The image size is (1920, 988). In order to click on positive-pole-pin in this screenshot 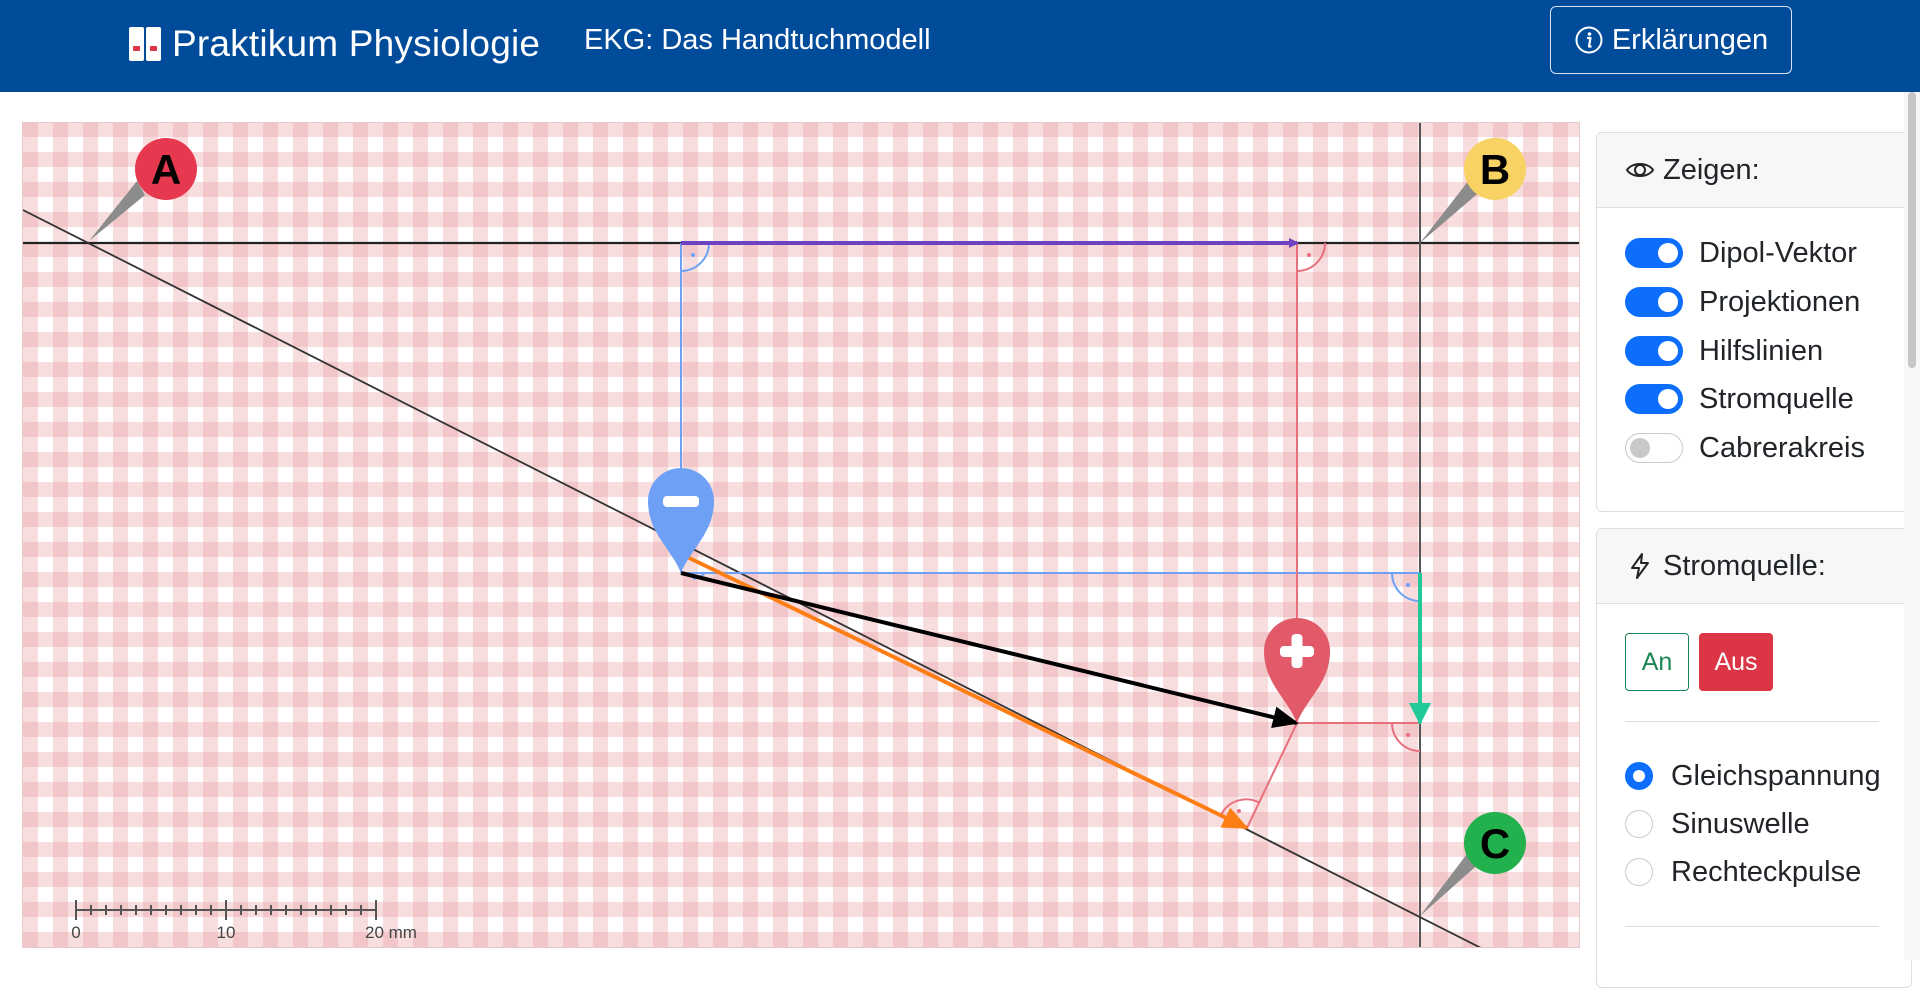, I will do `click(1297, 670)`.